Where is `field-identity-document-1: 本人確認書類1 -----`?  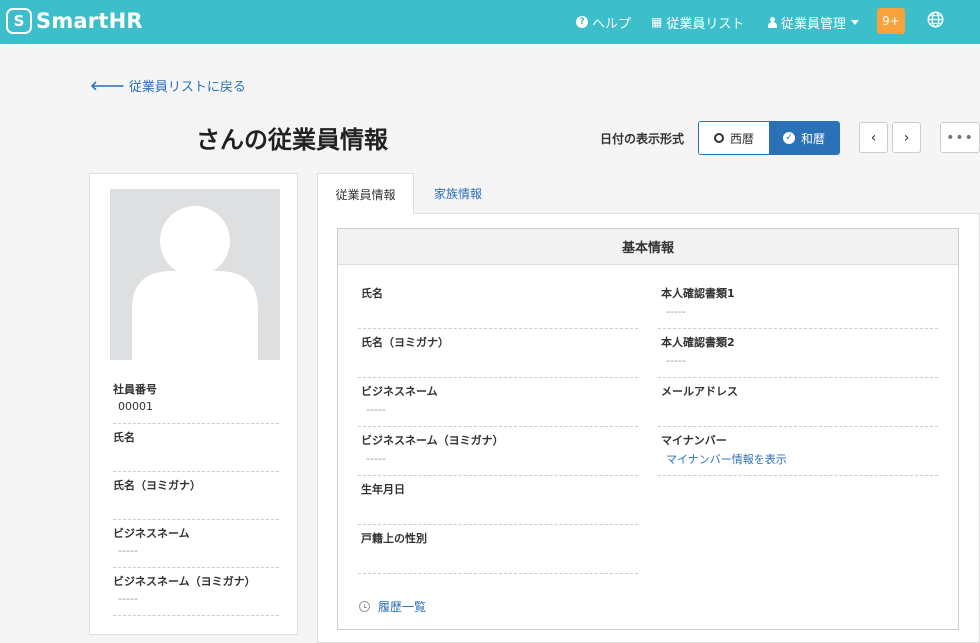
field-identity-document-1: 本人確認書類1 ----- is located at coordinates (798, 304).